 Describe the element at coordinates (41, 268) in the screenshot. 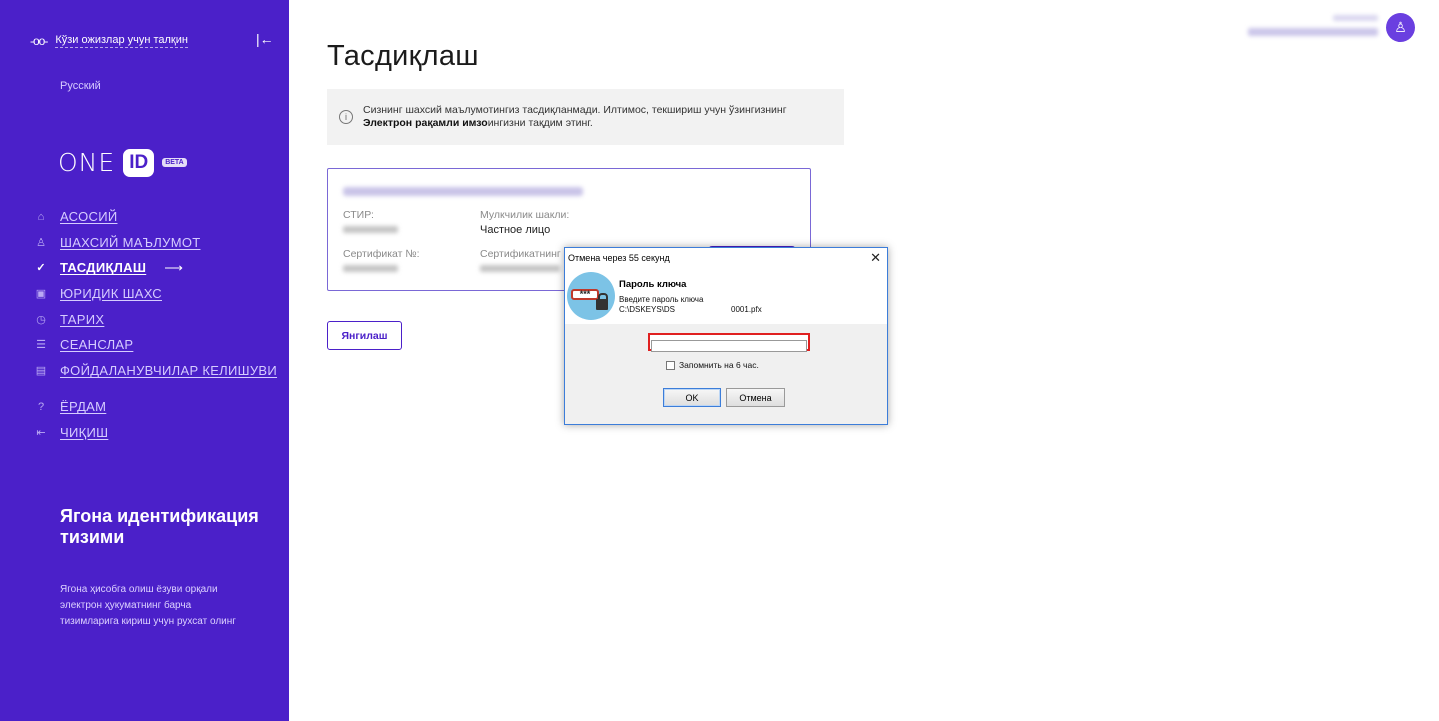

I see `check-circle-icon: ✓` at that location.